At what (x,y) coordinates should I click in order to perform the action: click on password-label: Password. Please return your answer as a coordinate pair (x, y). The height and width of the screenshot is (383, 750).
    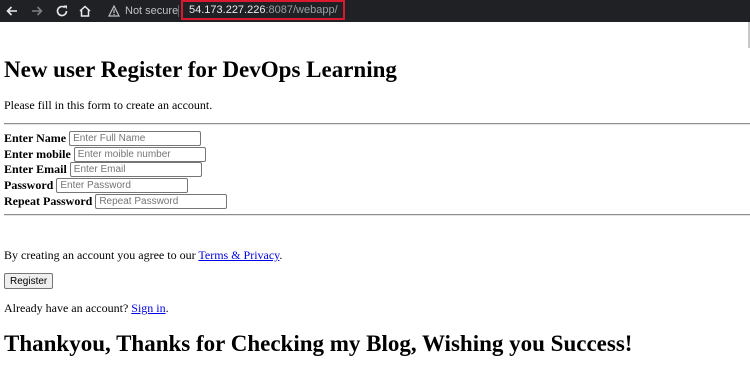
    Looking at the image, I should click on (29, 185).